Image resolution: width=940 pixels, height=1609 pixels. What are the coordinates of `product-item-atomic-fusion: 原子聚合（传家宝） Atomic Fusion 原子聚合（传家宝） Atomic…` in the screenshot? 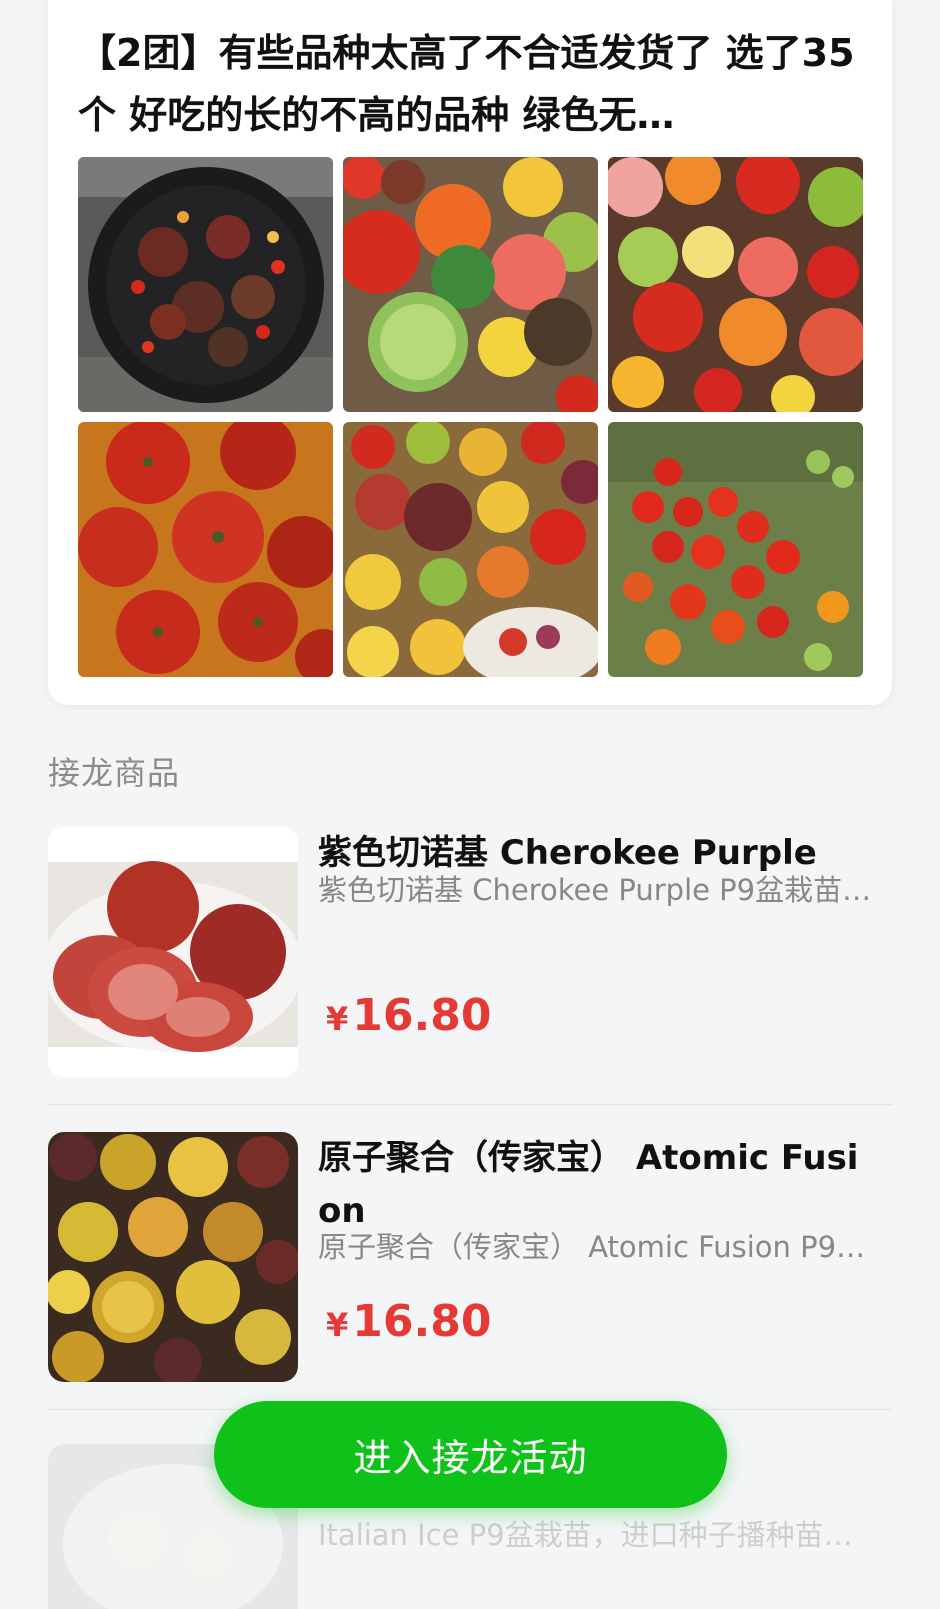 It's located at (470, 1257).